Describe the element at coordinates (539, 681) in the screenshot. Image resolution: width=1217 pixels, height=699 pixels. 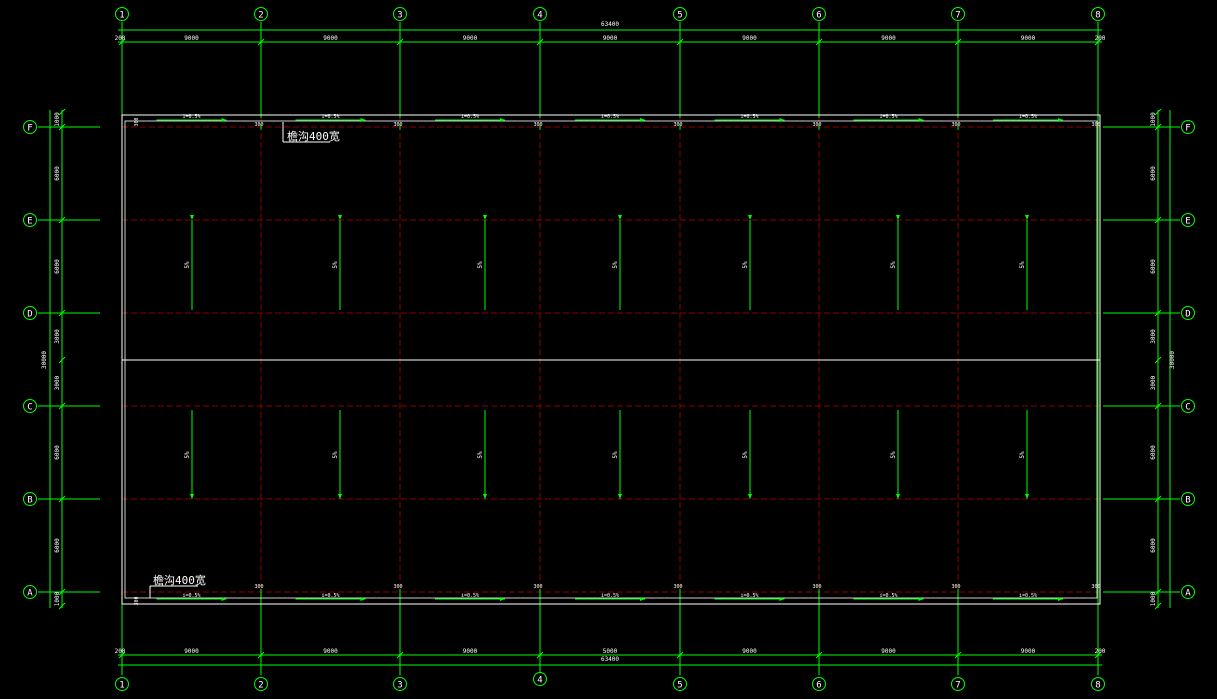
I see `grid-bubble-bottom-label: 4` at that location.